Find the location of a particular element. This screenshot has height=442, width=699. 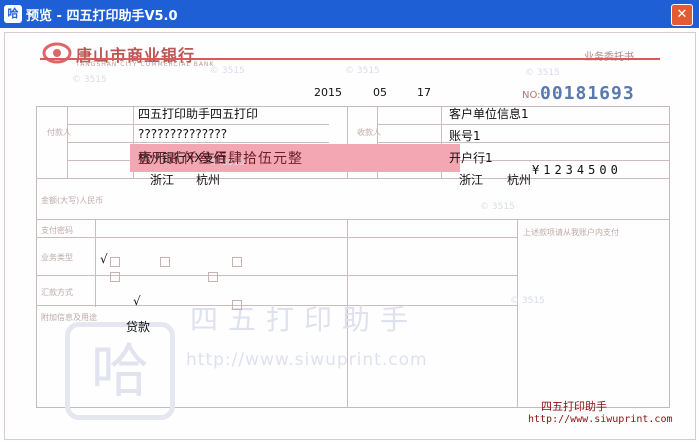

window-title: 预览 - 四五打印助手V5.0 is located at coordinates (102, 16).